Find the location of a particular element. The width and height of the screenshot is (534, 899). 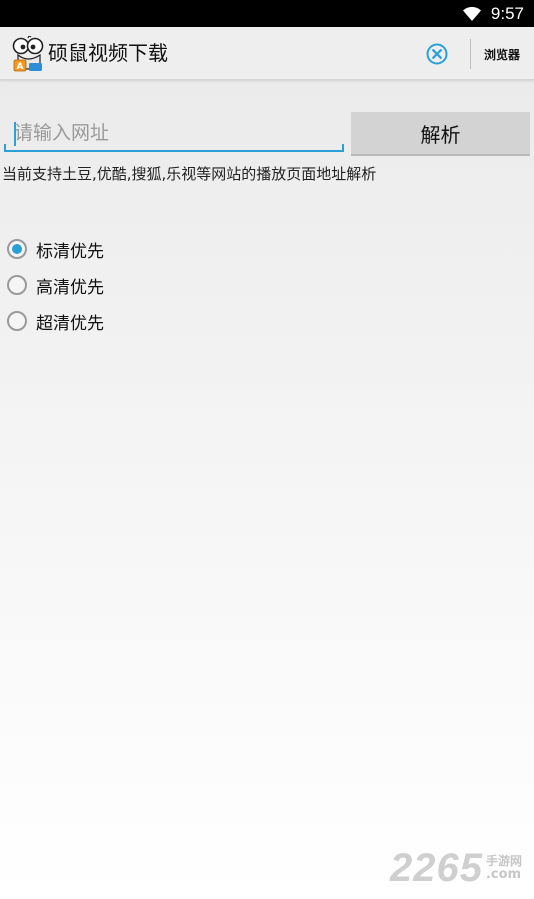

action-bar-divider is located at coordinates (470, 54).